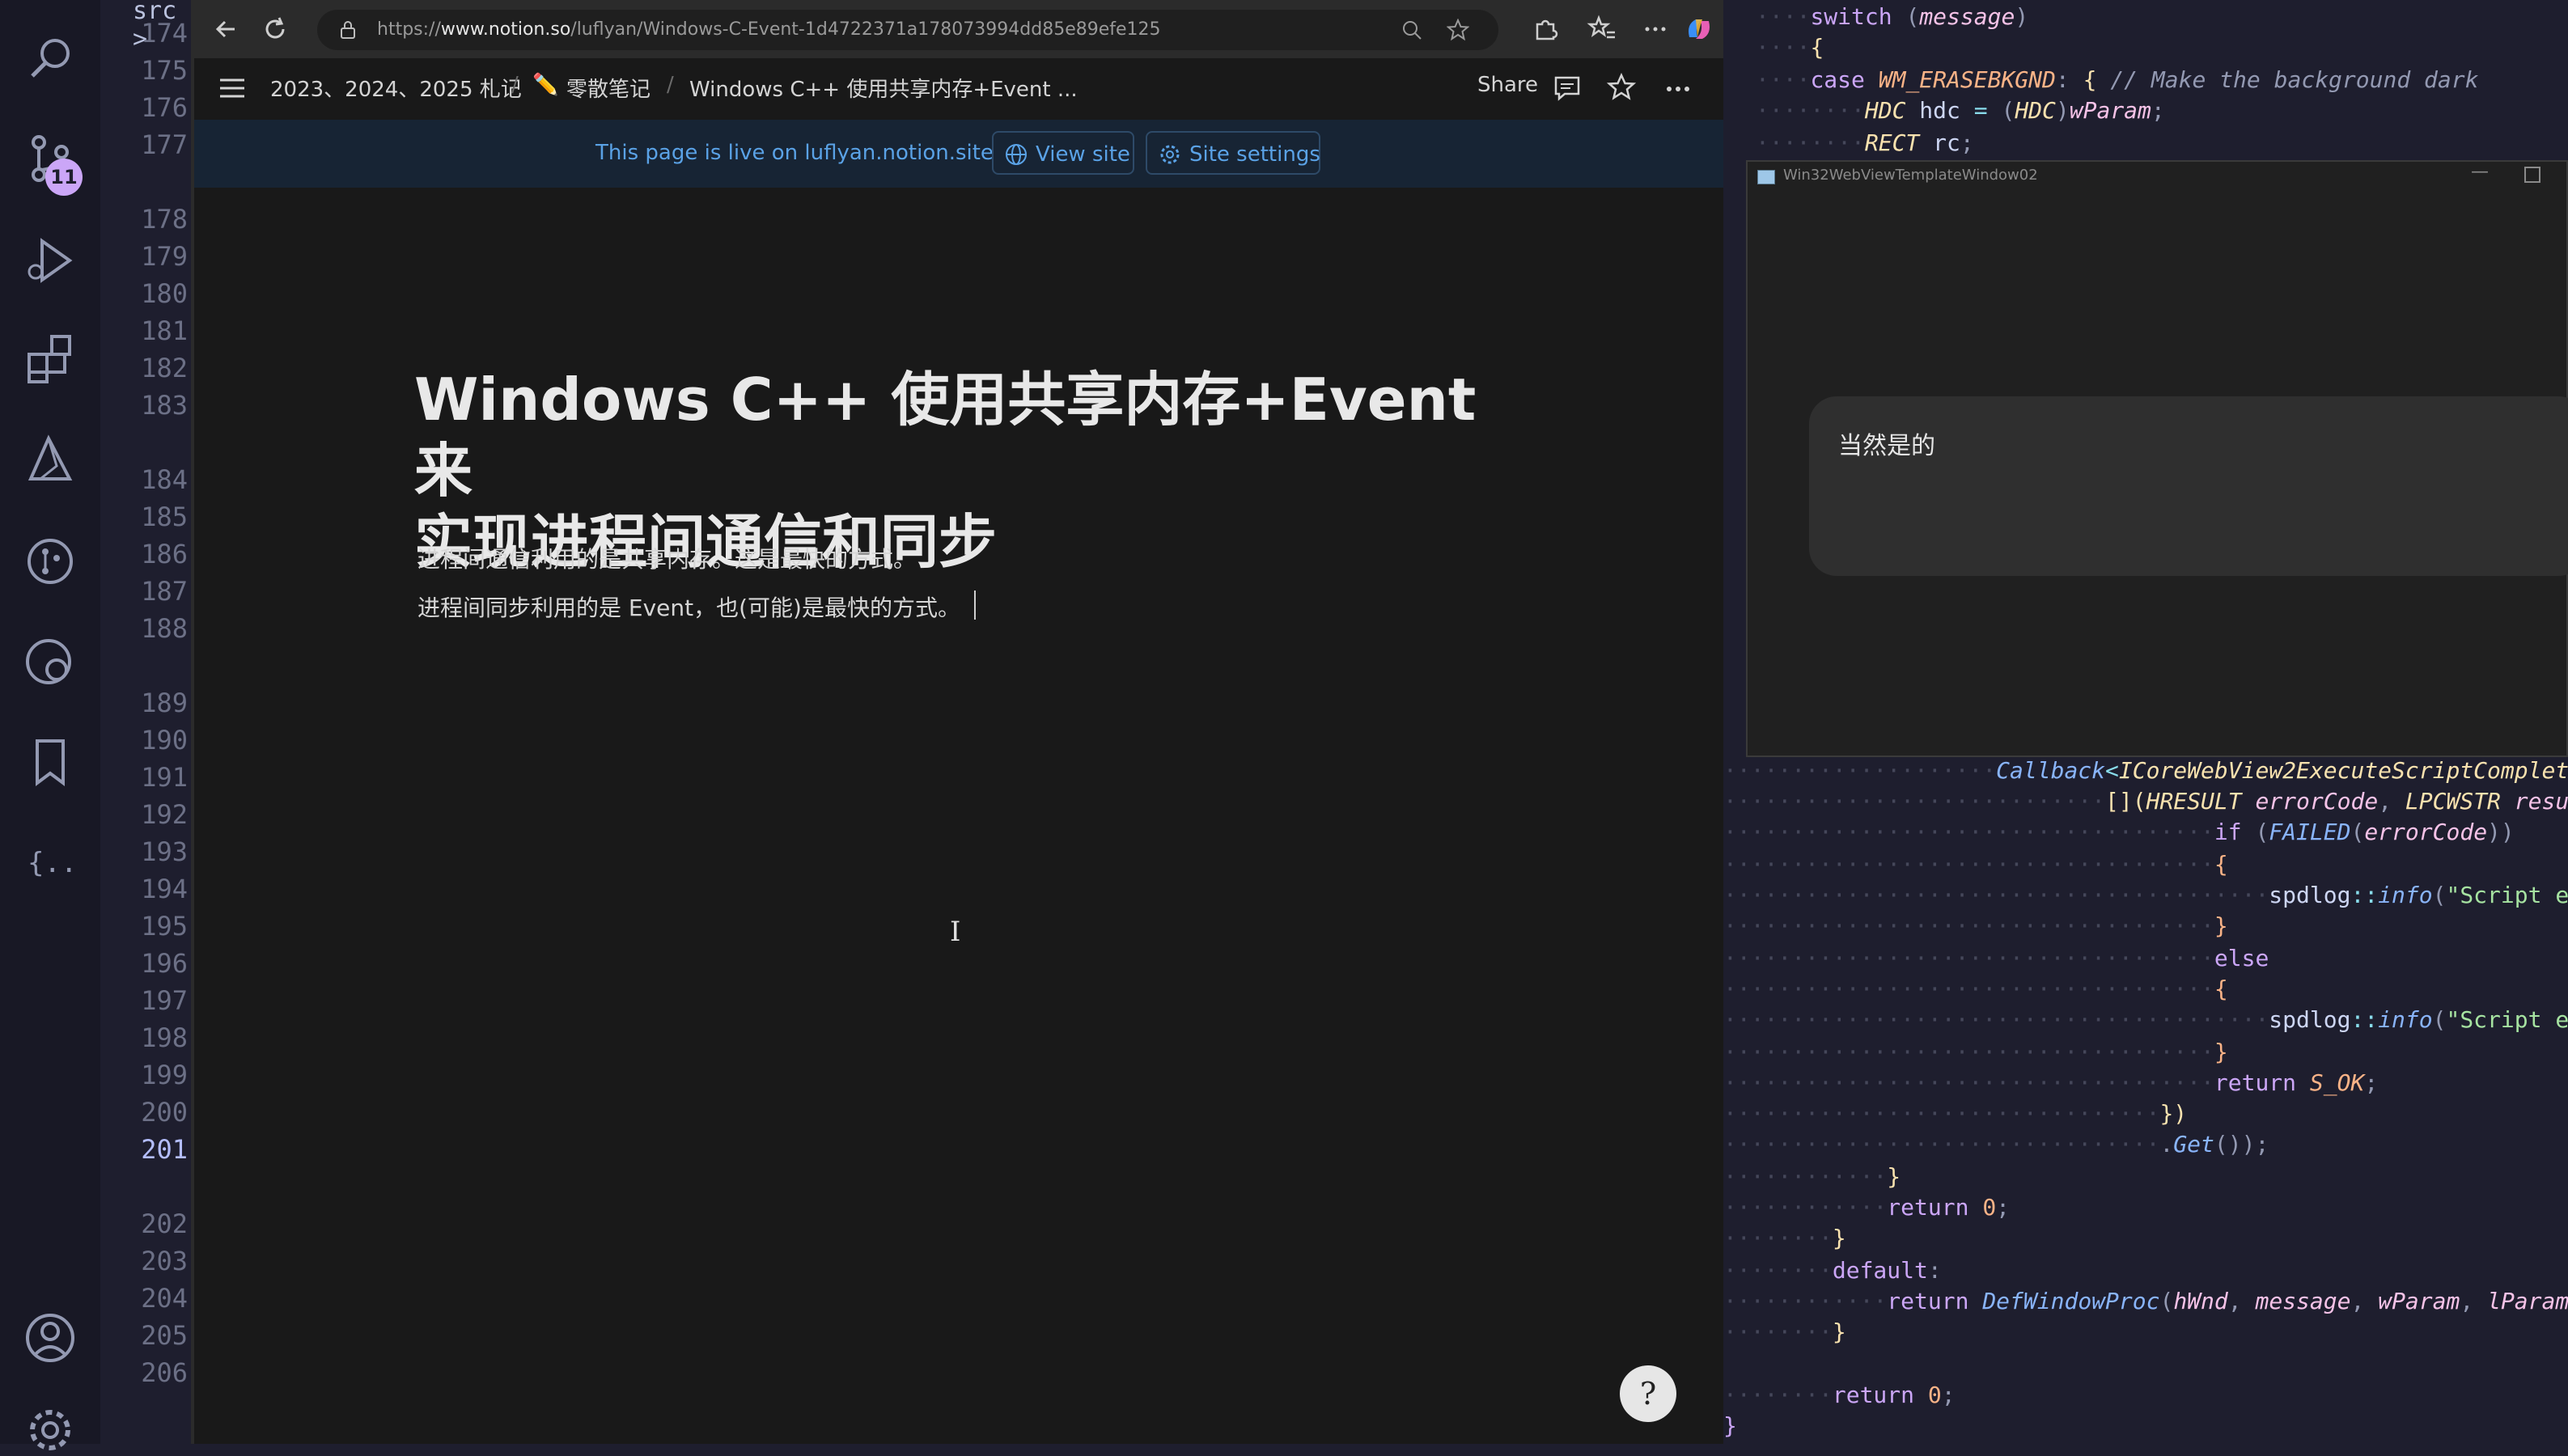  I want to click on line-number: 179, so click(164, 256).